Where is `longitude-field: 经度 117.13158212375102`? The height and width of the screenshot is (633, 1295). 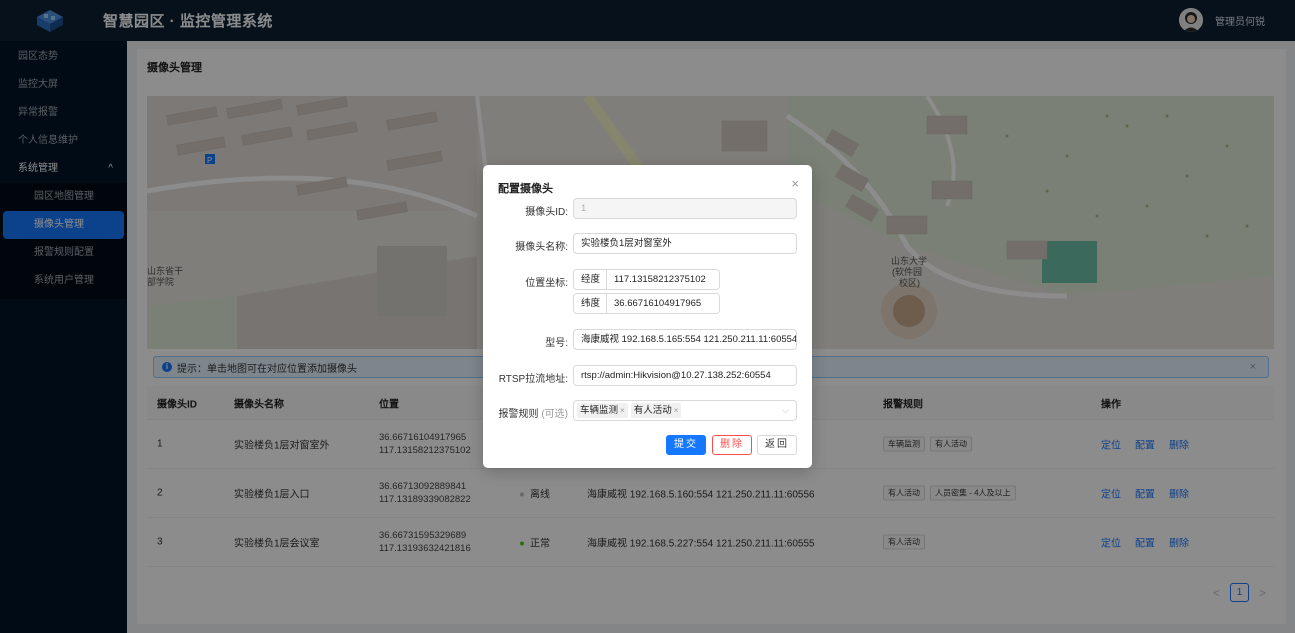
longitude-field: 经度 117.13158212375102 is located at coordinates (646, 279).